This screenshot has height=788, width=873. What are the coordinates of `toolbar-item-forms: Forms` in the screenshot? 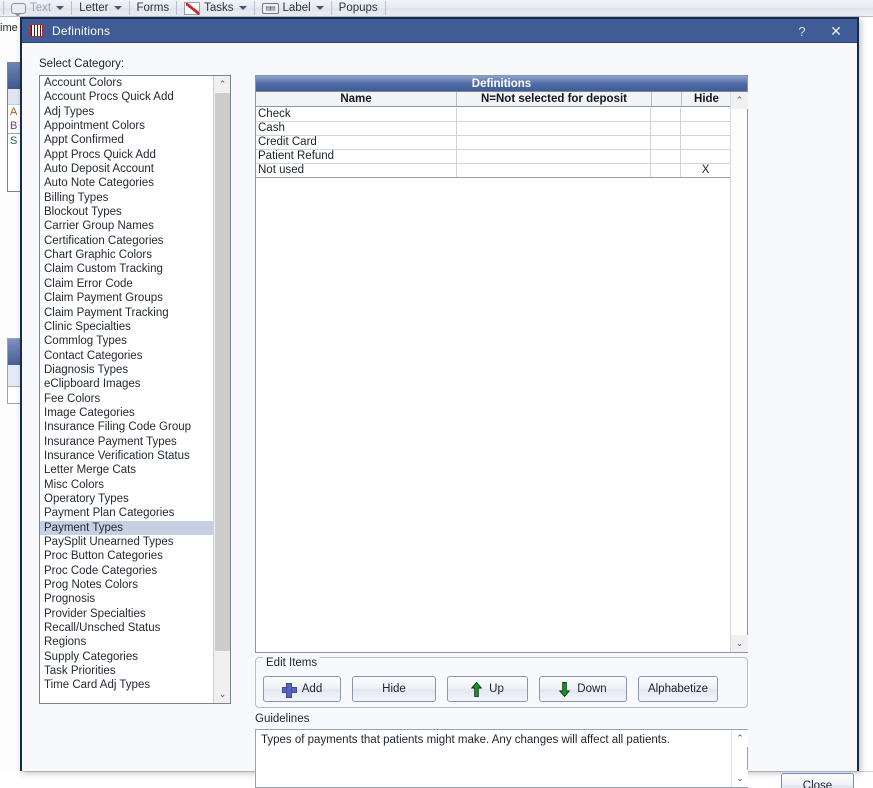 It's located at (153, 8).